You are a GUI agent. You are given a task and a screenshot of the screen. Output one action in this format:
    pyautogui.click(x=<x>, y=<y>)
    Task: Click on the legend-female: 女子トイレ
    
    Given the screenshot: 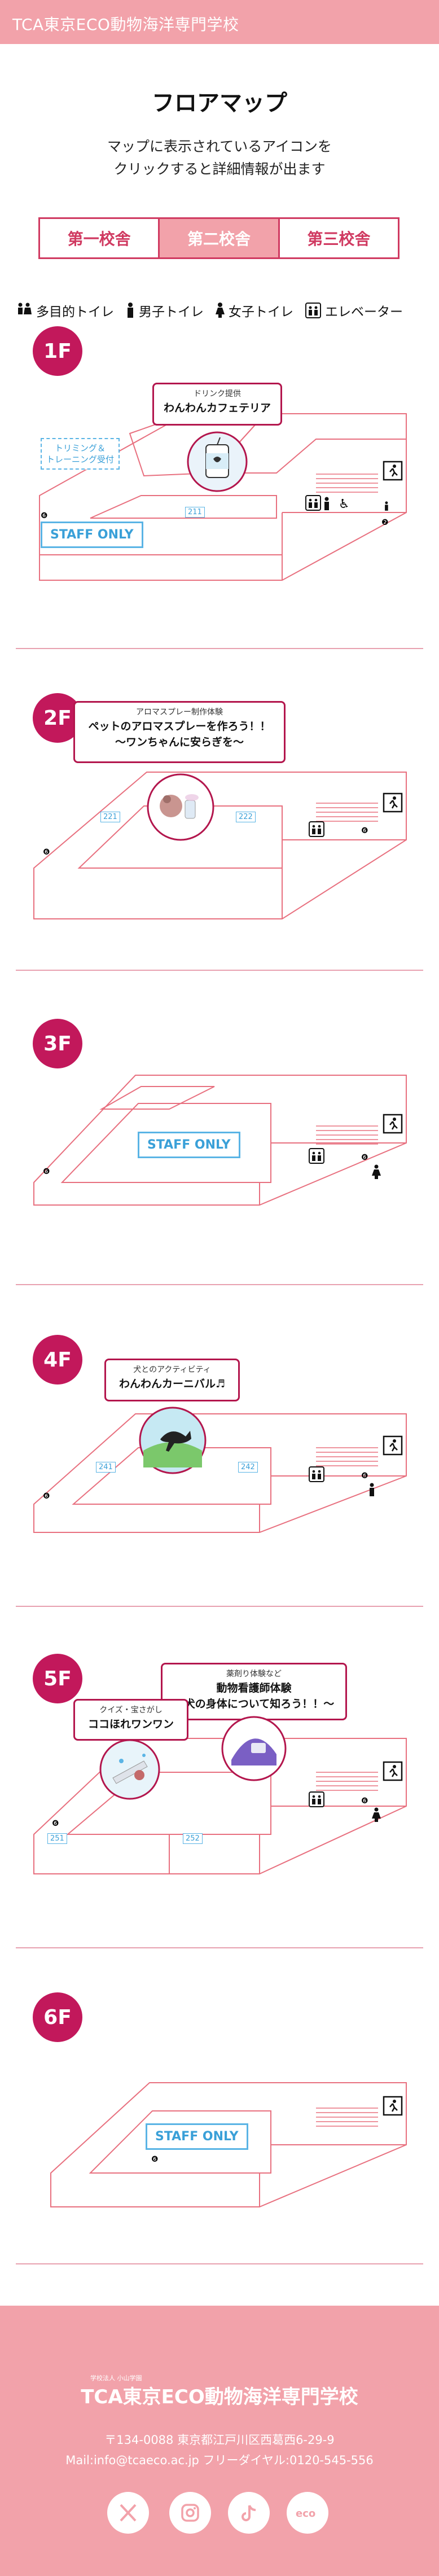 What is the action you would take?
    pyautogui.click(x=254, y=310)
    